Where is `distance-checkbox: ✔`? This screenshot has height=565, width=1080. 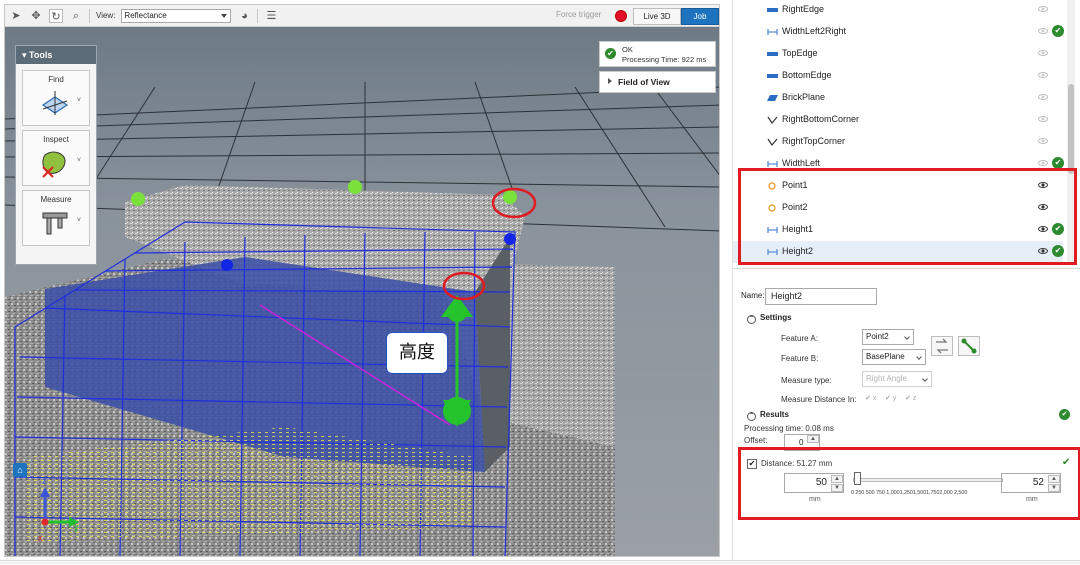 distance-checkbox: ✔ is located at coordinates (752, 464).